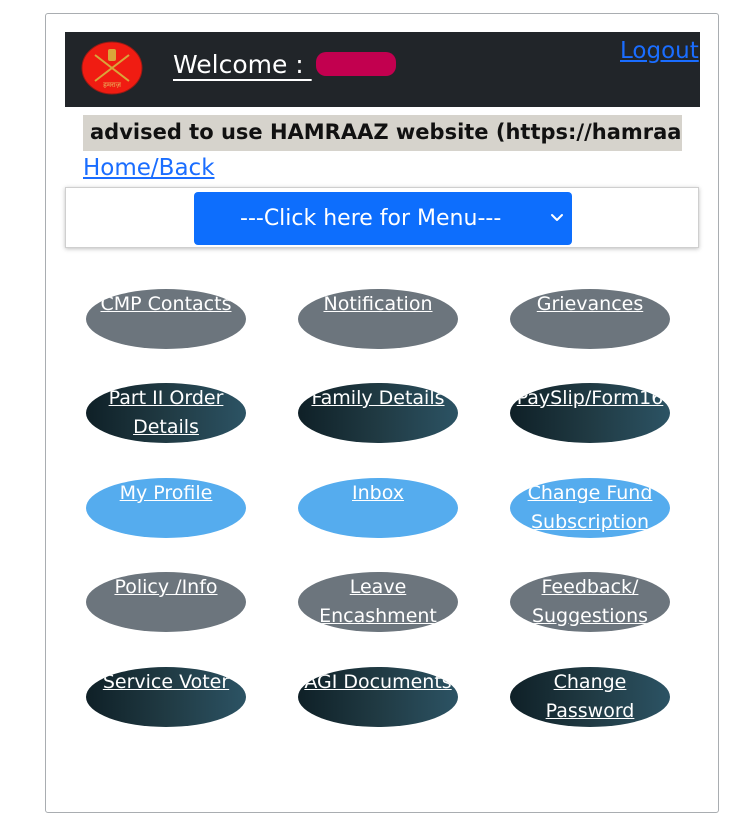 The image size is (752, 813). I want to click on tile-part-ii-order-details: Part II Order Details, so click(166, 413).